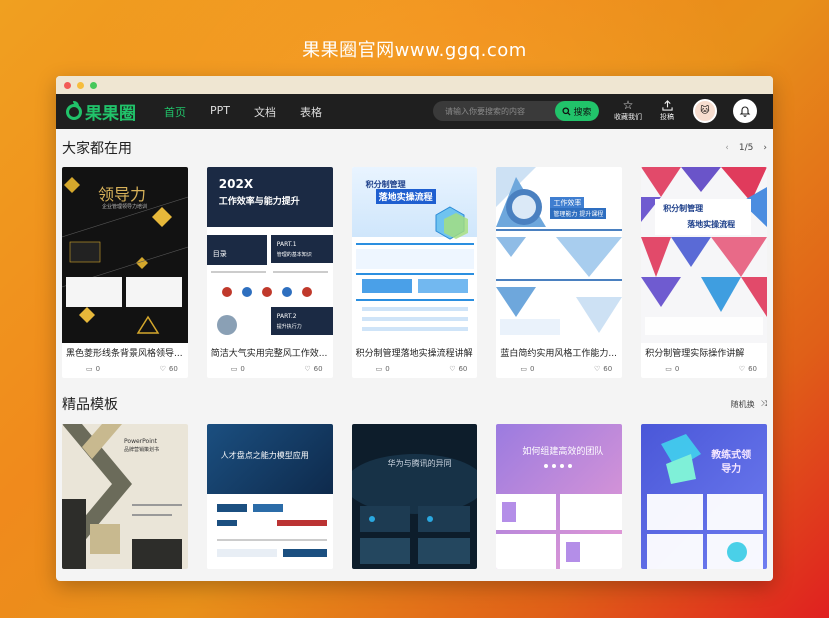 The image size is (829, 618). Describe the element at coordinates (414, 85) in the screenshot. I see `window-titlebar` at that location.